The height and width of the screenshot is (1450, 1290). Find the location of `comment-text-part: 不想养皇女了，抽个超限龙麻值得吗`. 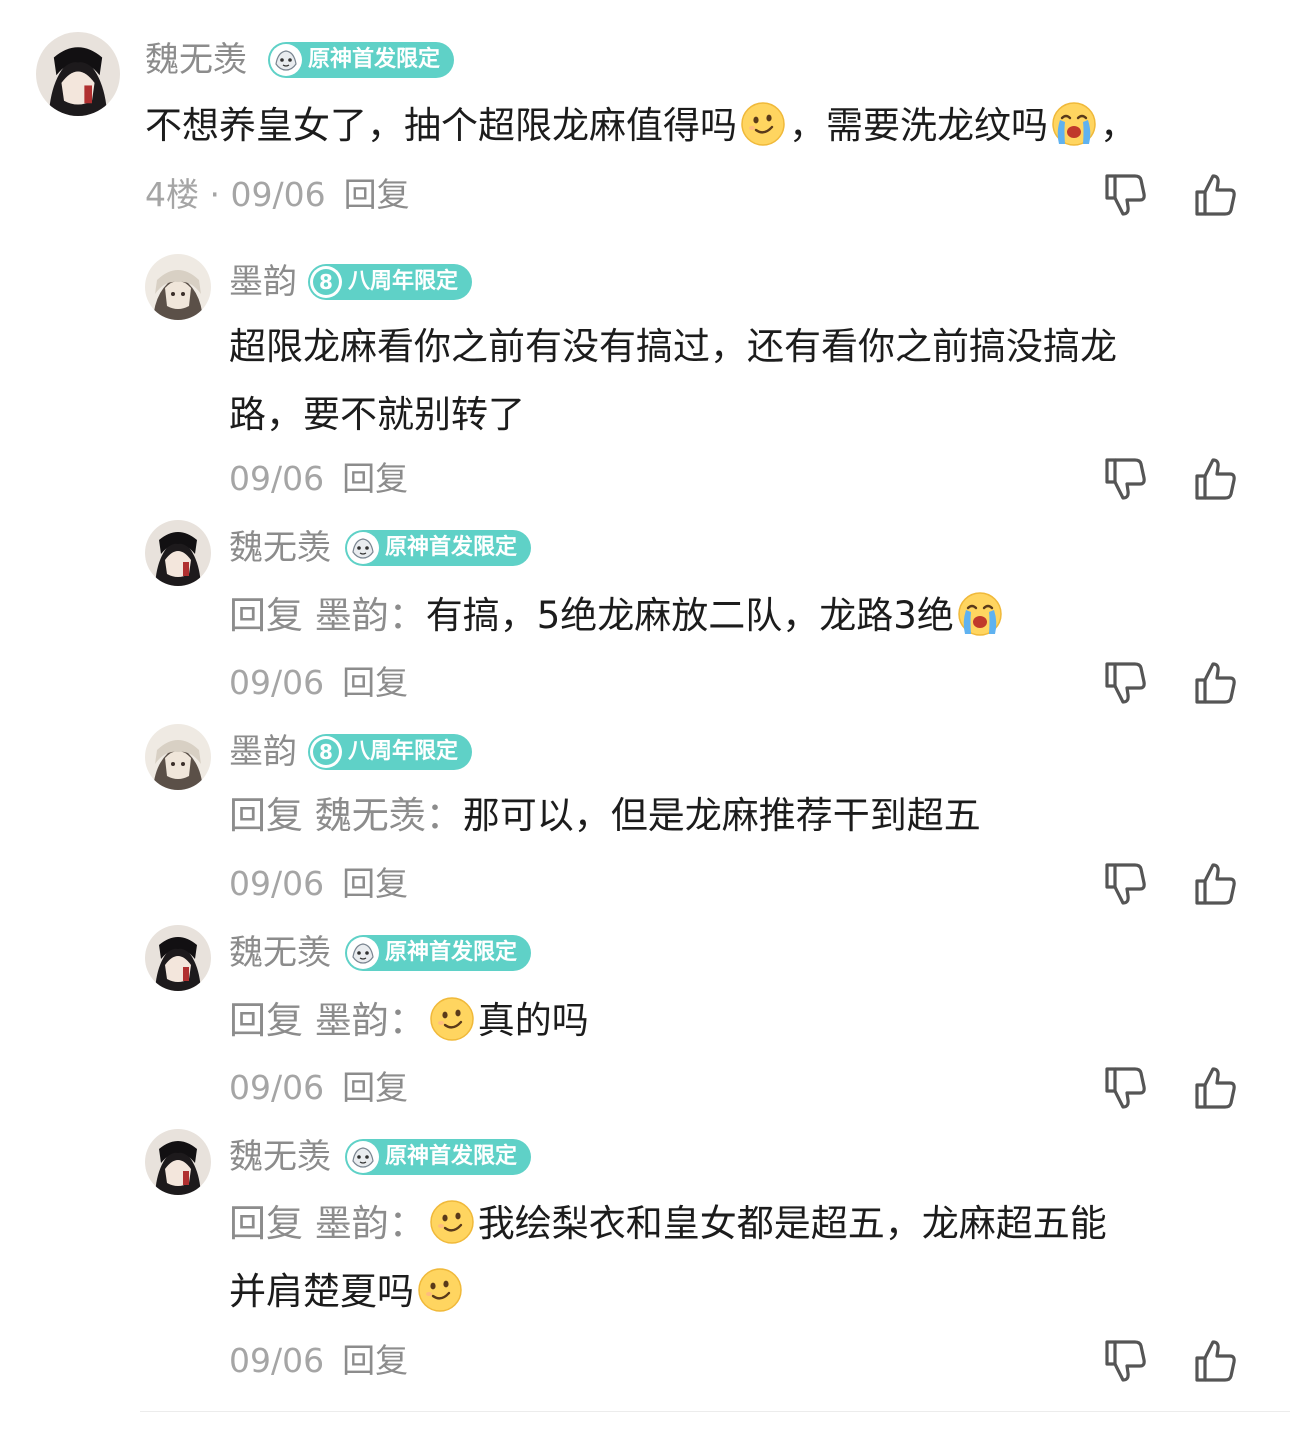

comment-text-part: 不想养皇女了，抽个超限龙麻值得吗 is located at coordinates (441, 125).